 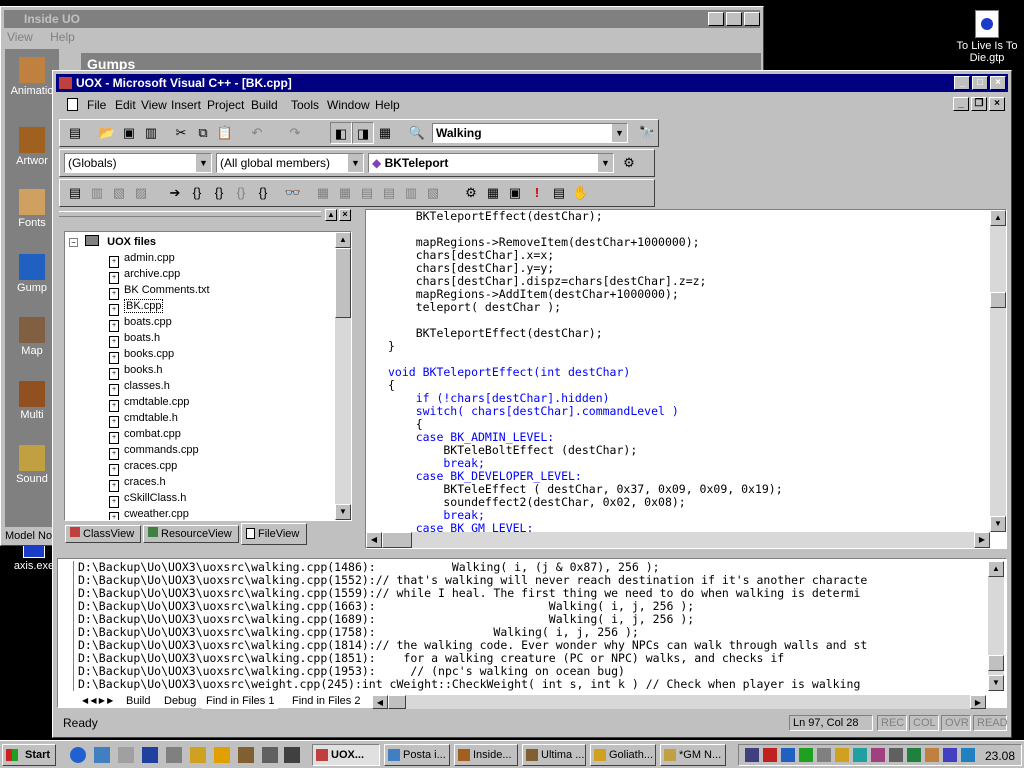 What do you see at coordinates (495, 216) in the screenshot?
I see `code-line: BKTeleportEffect(destChar);` at bounding box center [495, 216].